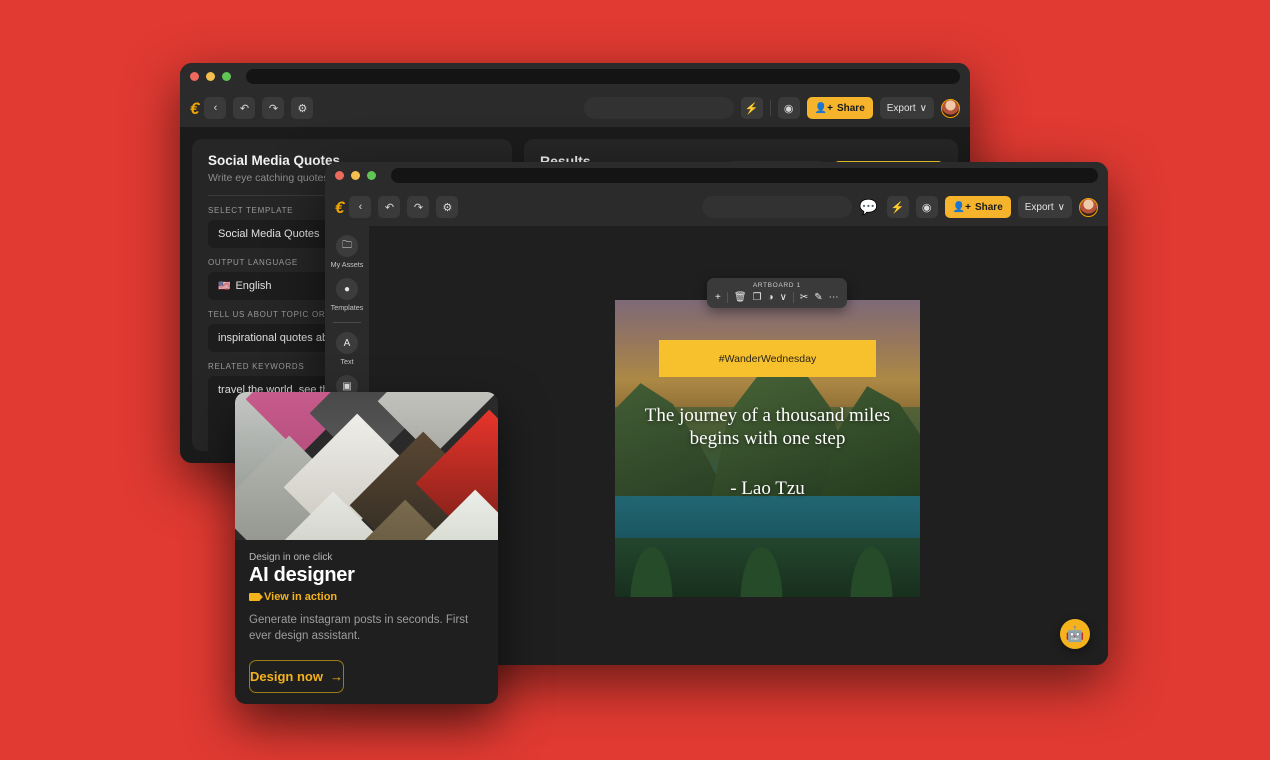 This screenshot has width=1270, height=760. I want to click on quote-author: - Lao Tzu, so click(767, 489).